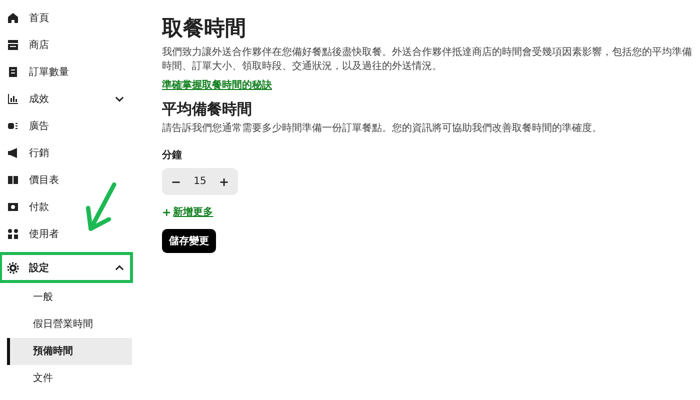 This screenshot has width=700, height=400. I want to click on minutes-value: 15, so click(200, 181).